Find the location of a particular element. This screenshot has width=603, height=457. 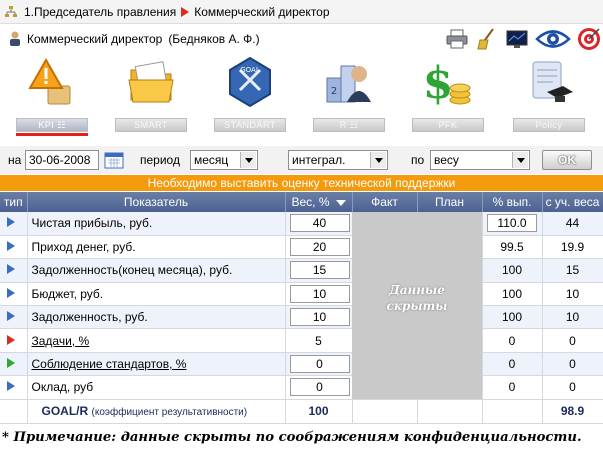

table-row: Чистая прибыль, руб. 40 110.0 44 is located at coordinates (301, 224).